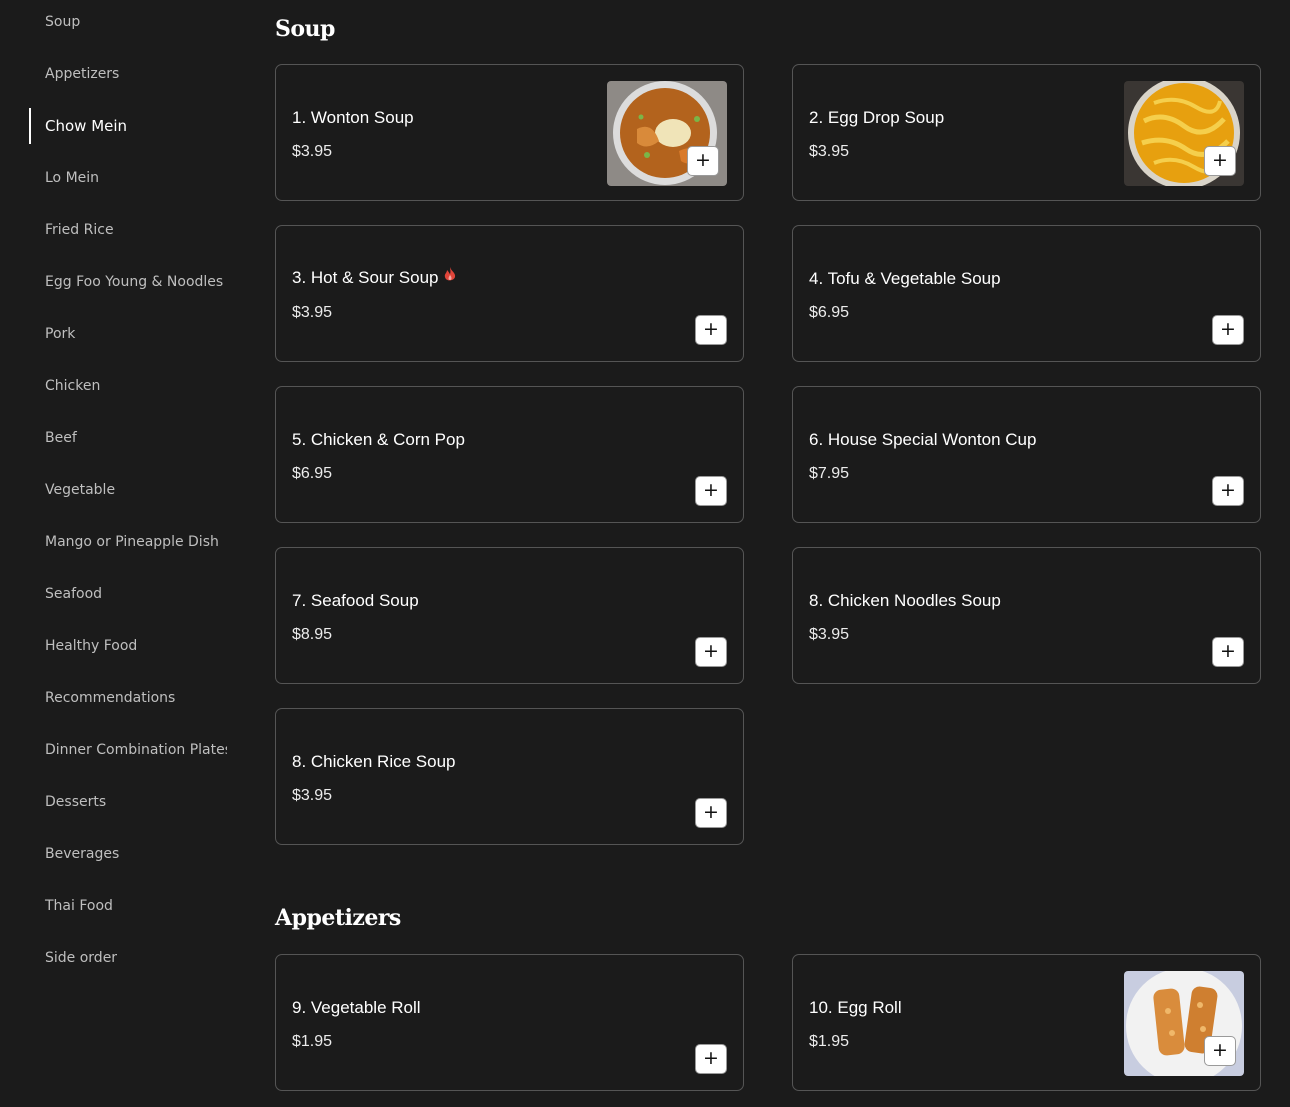  Describe the element at coordinates (1026, 1022) in the screenshot. I see `menu-item-card: 10. Egg Roll $1.95 +` at that location.